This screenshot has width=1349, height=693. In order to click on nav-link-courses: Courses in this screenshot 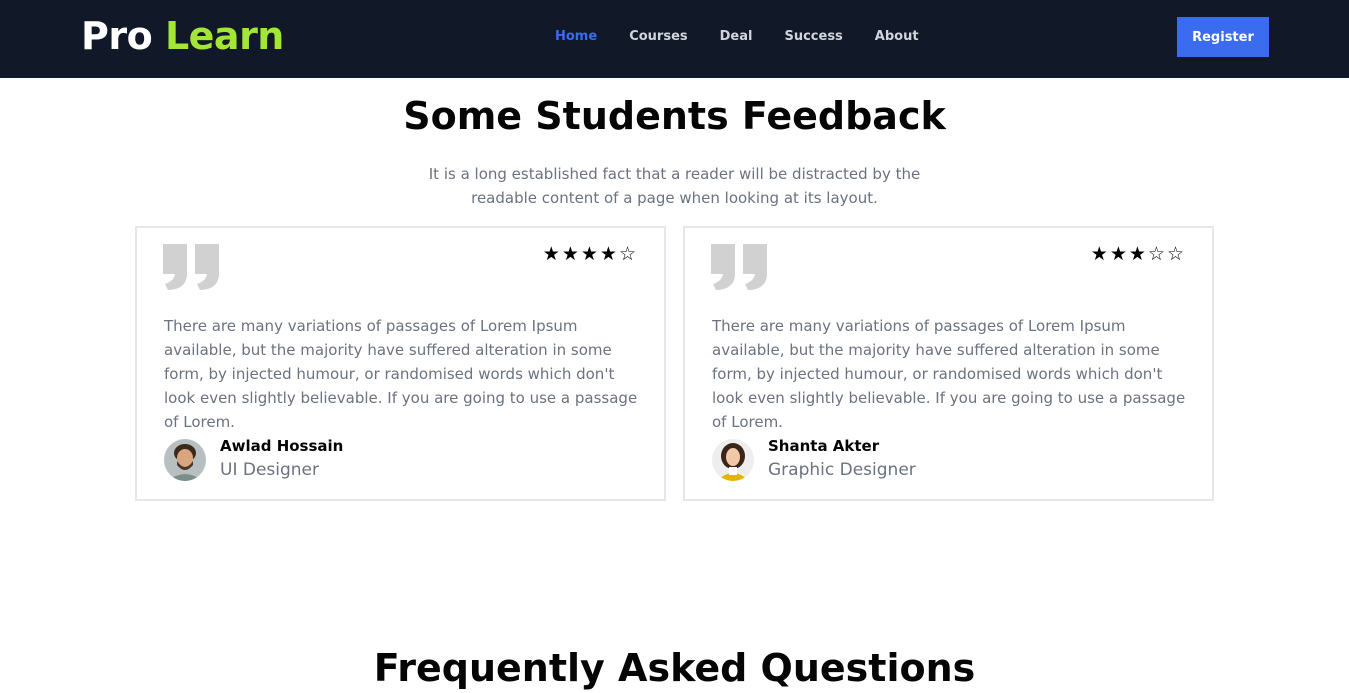, I will do `click(658, 36)`.